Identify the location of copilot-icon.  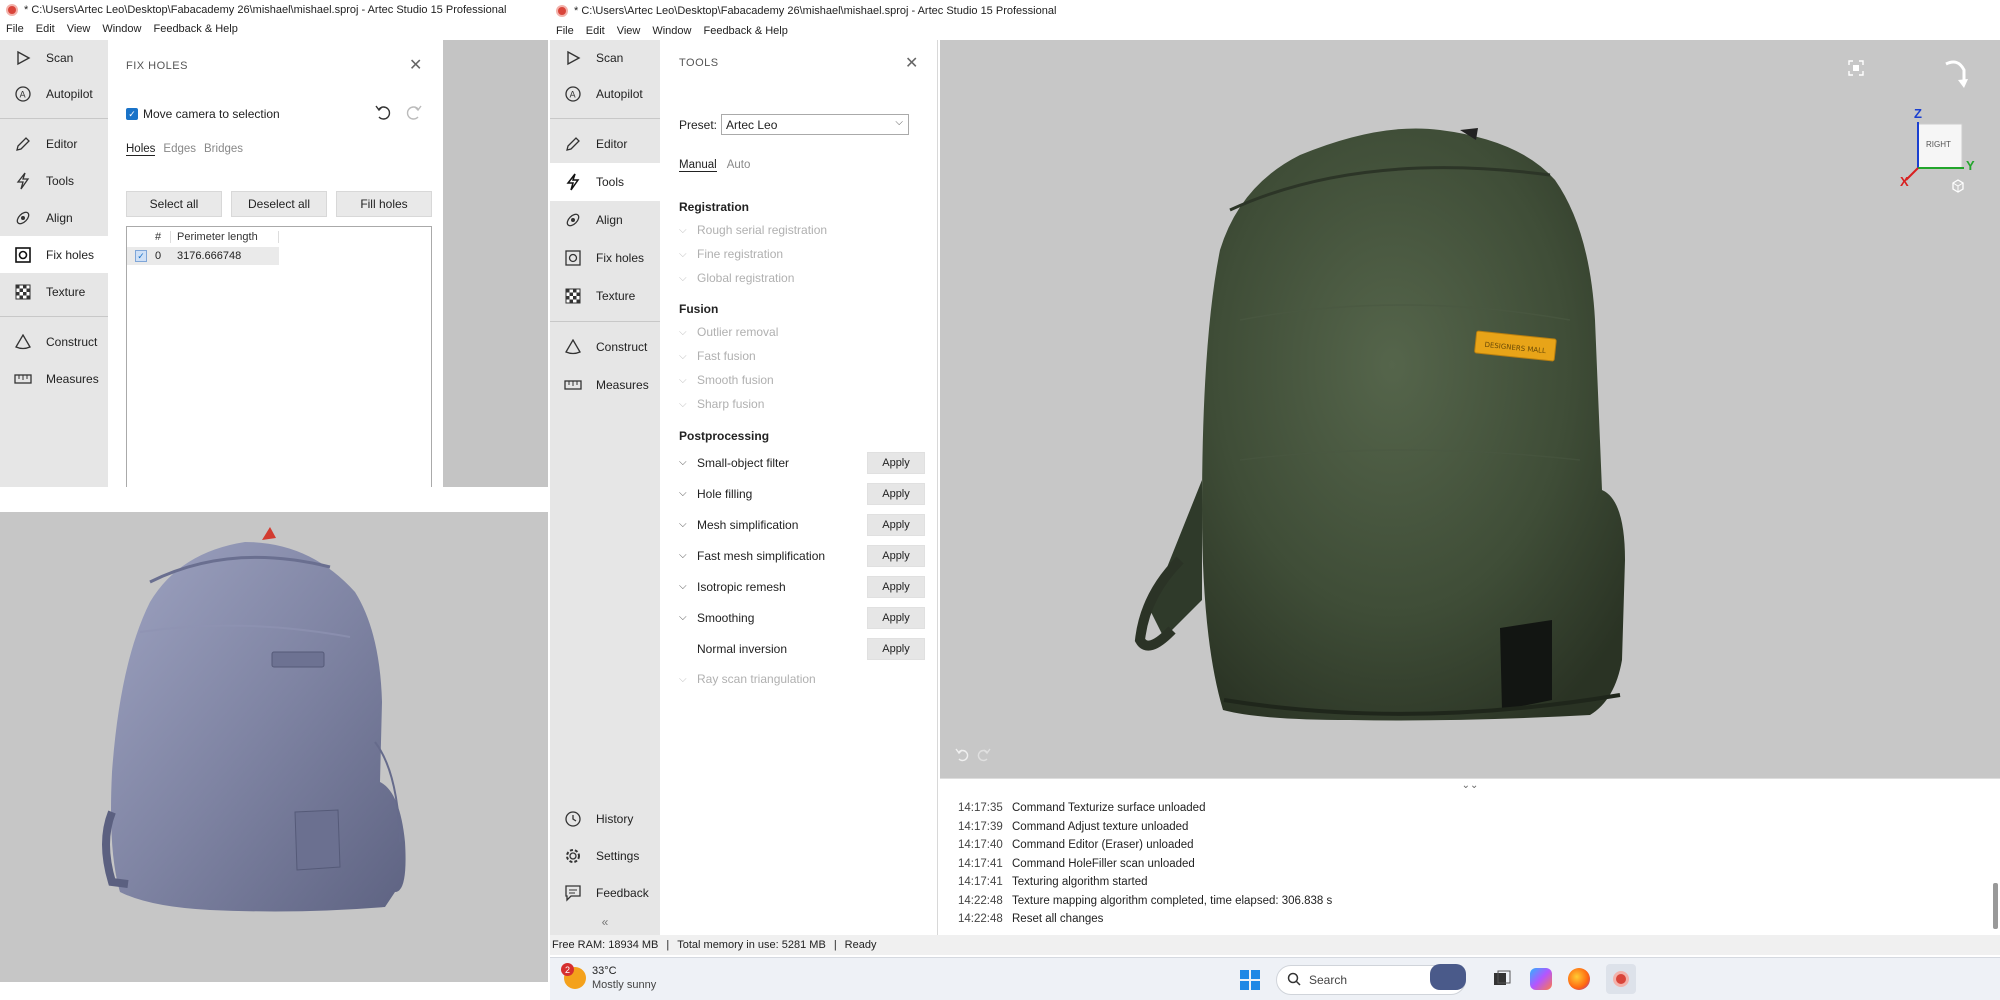
(1541, 979).